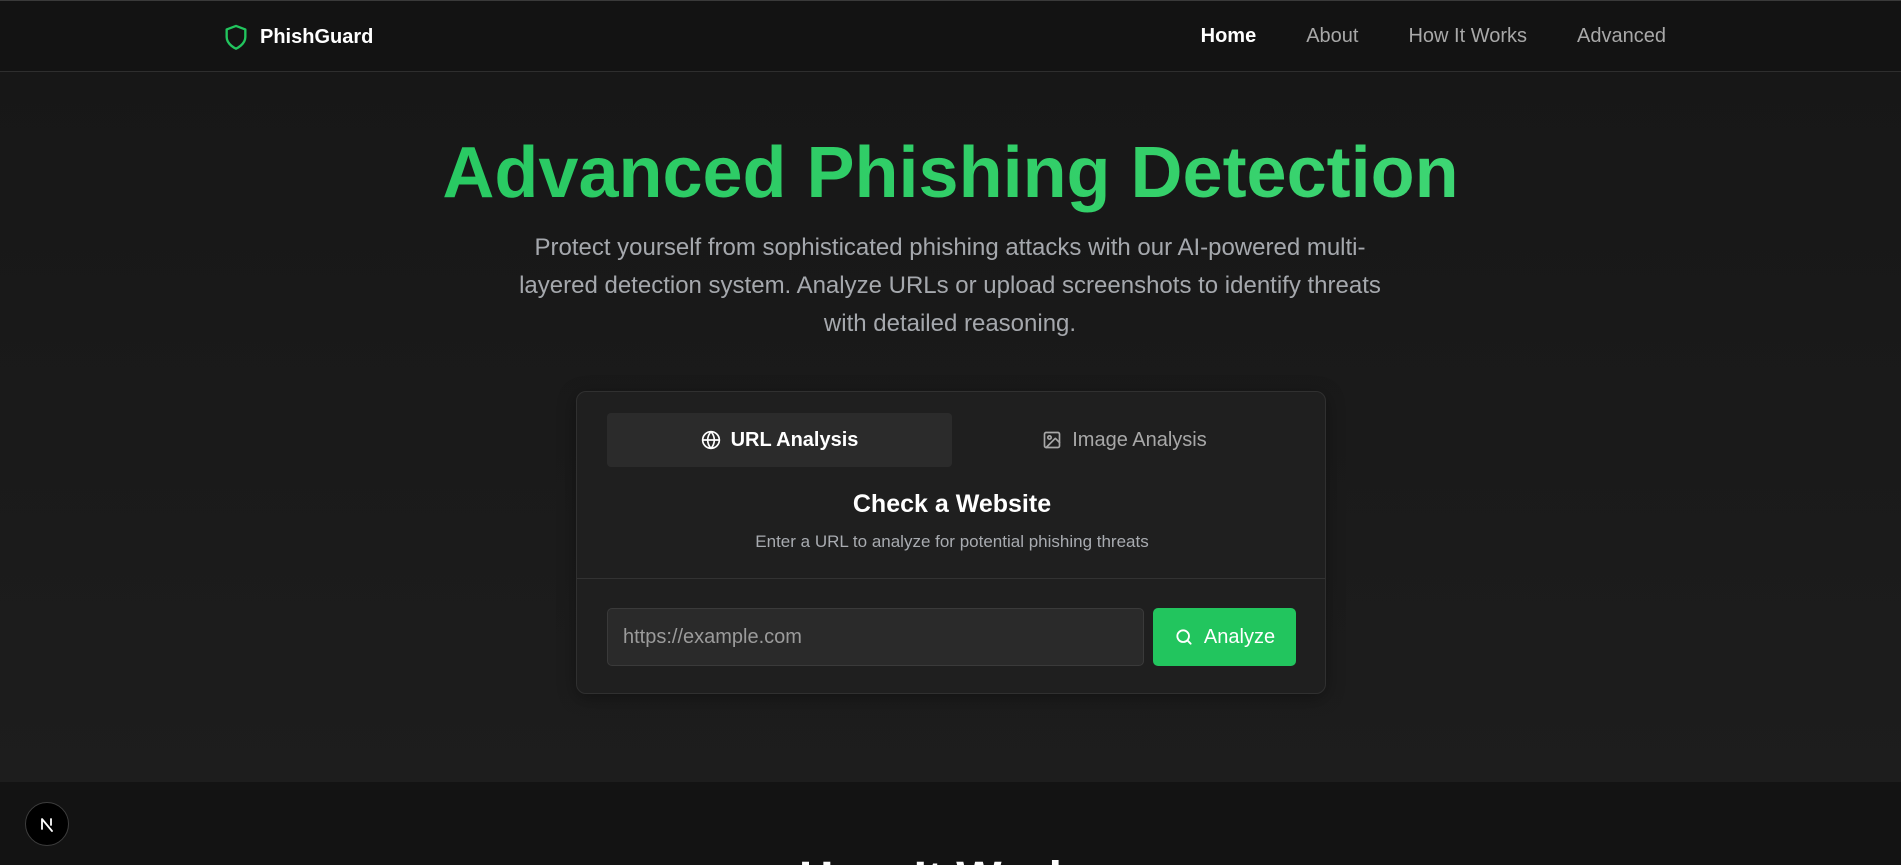 This screenshot has height=865, width=1901. Describe the element at coordinates (236, 37) in the screenshot. I see `shield-icon` at that location.